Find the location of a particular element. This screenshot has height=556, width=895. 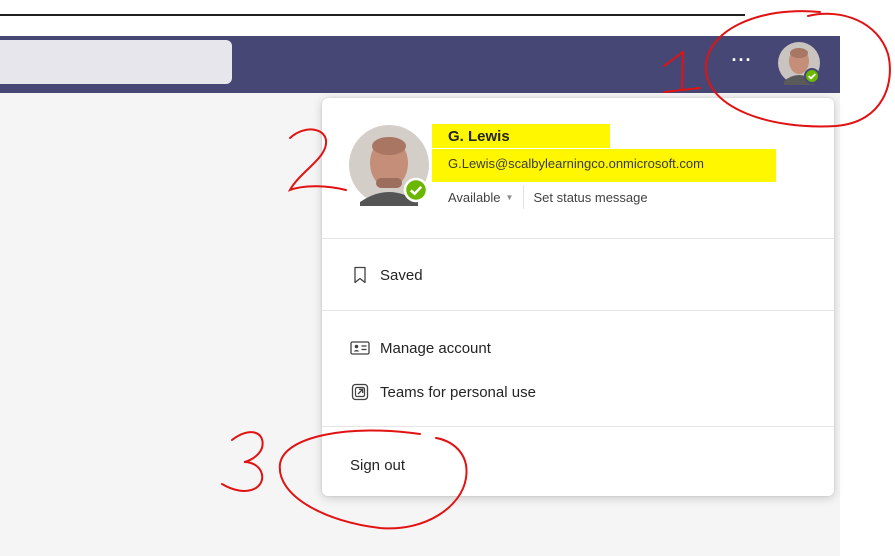

set-status-message-button: Set status message is located at coordinates (590, 197).